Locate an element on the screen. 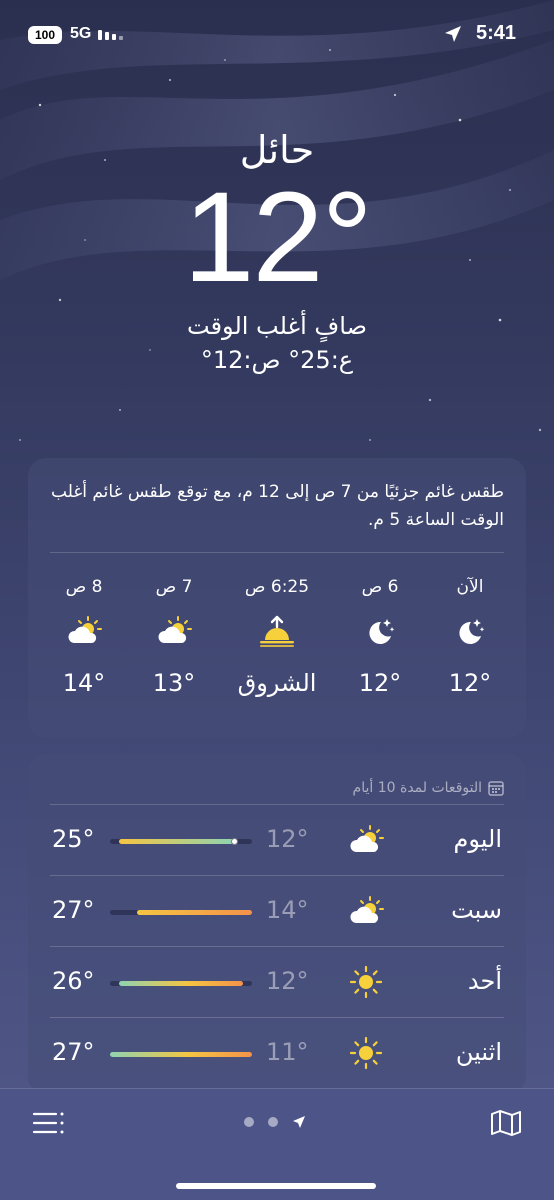  sunrise-icon is located at coordinates (277, 631).